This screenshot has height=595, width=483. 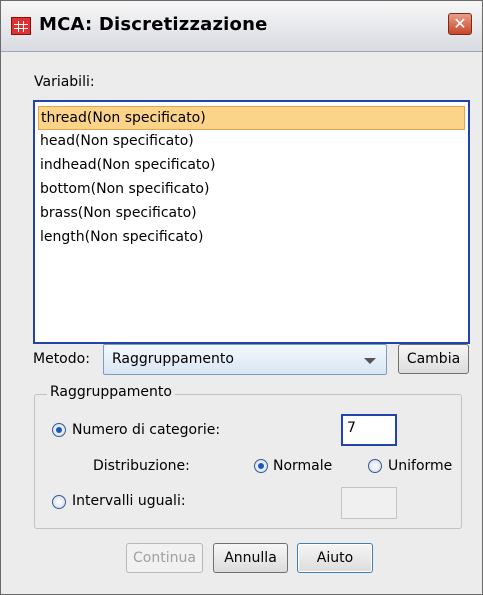 I want to click on list-item: brass(Non specificato), so click(x=251, y=214).